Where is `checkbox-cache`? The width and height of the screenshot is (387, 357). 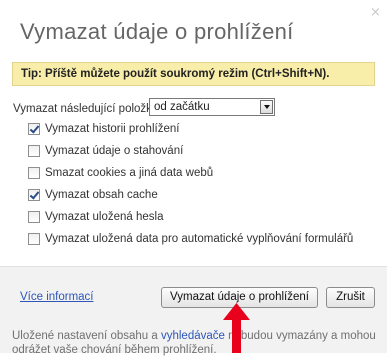 checkbox-cache is located at coordinates (34, 195).